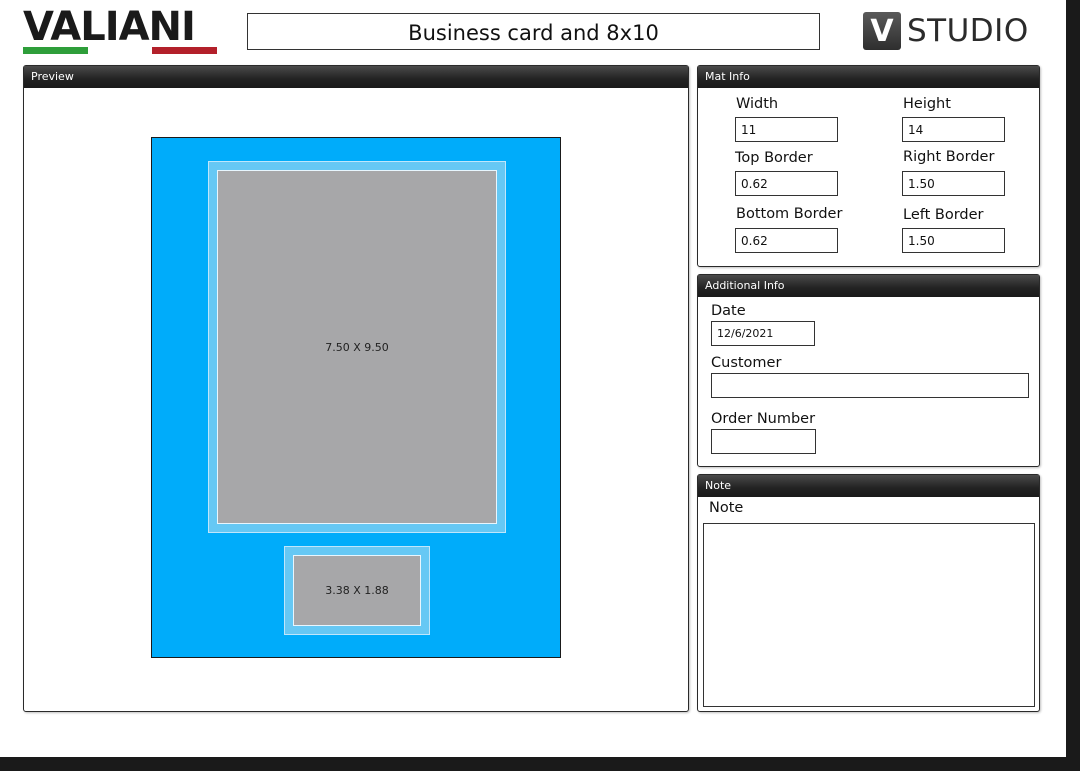  What do you see at coordinates (757, 104) in the screenshot?
I see `width-label: Width` at bounding box center [757, 104].